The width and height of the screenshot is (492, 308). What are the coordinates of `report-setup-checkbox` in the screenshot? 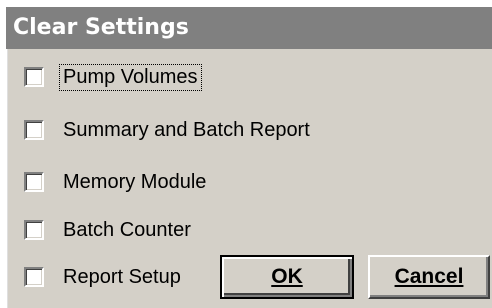 It's located at (34, 277).